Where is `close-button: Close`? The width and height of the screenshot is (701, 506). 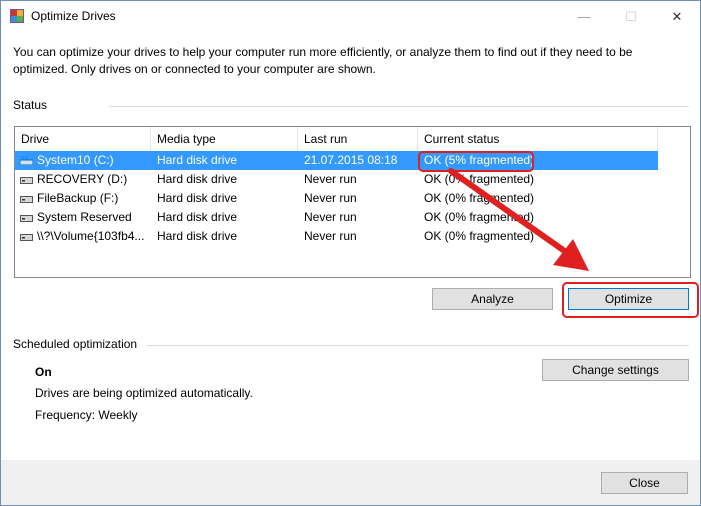 close-button: Close is located at coordinates (644, 483).